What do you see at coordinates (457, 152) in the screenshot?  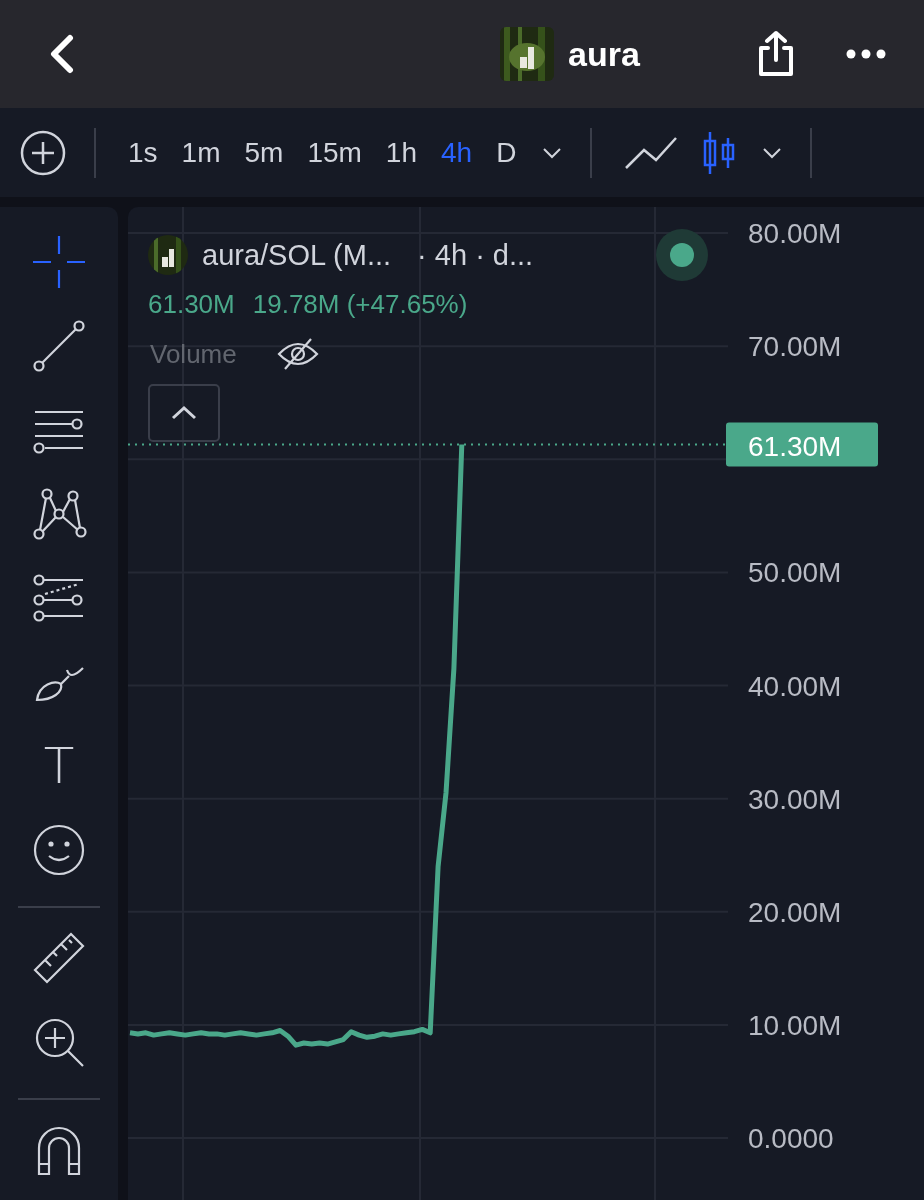 I see `timeframe-tab: 4h` at bounding box center [457, 152].